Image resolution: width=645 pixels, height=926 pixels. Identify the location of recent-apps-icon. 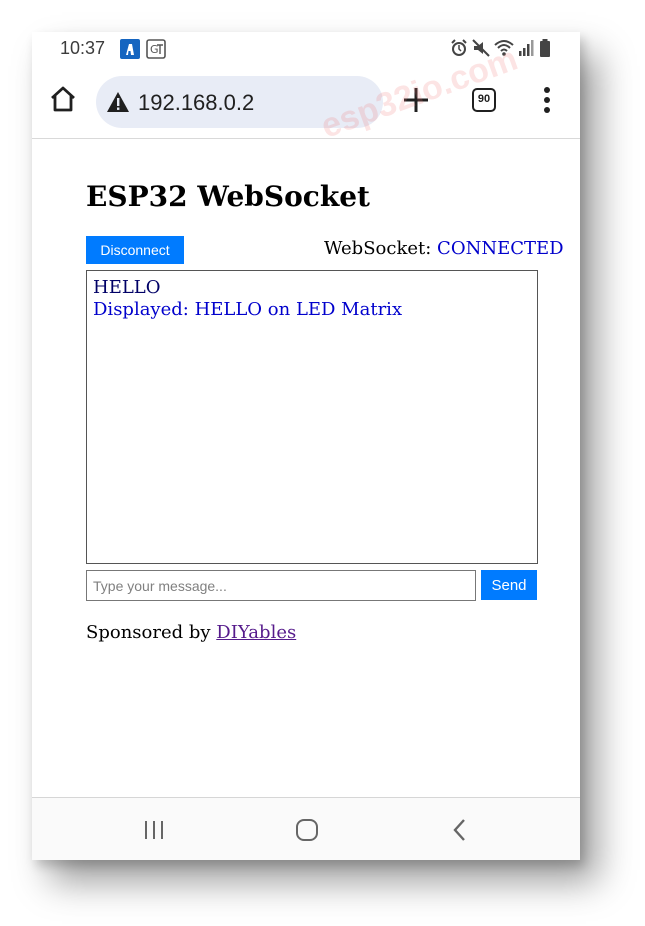
(154, 830).